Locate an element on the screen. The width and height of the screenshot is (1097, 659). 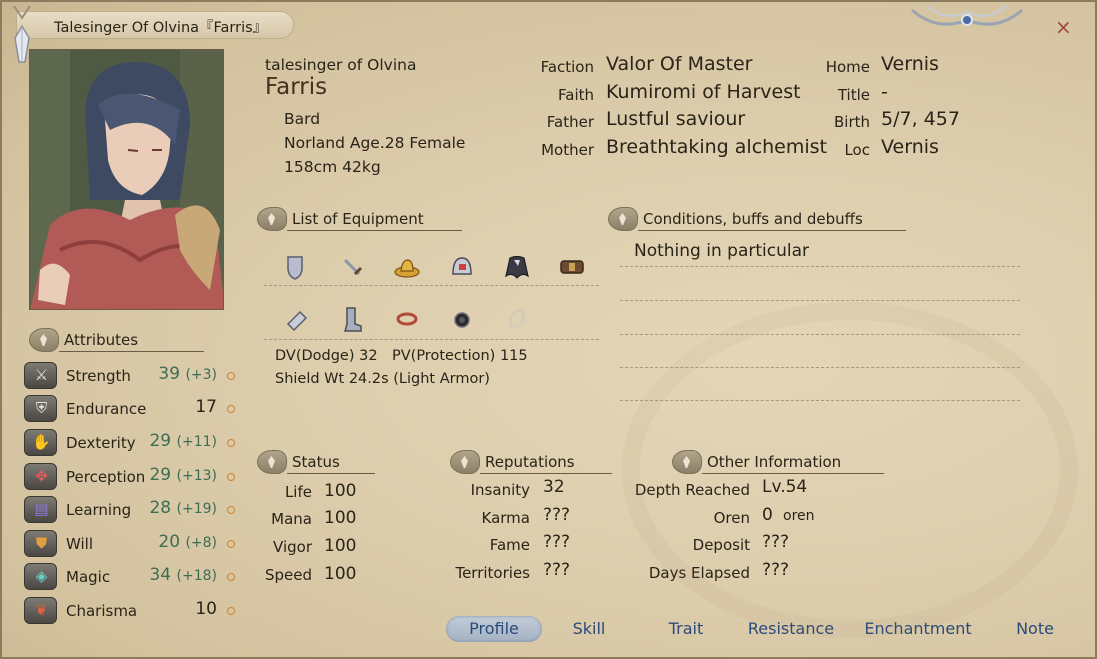
insanity-value: 32 is located at coordinates (554, 487).